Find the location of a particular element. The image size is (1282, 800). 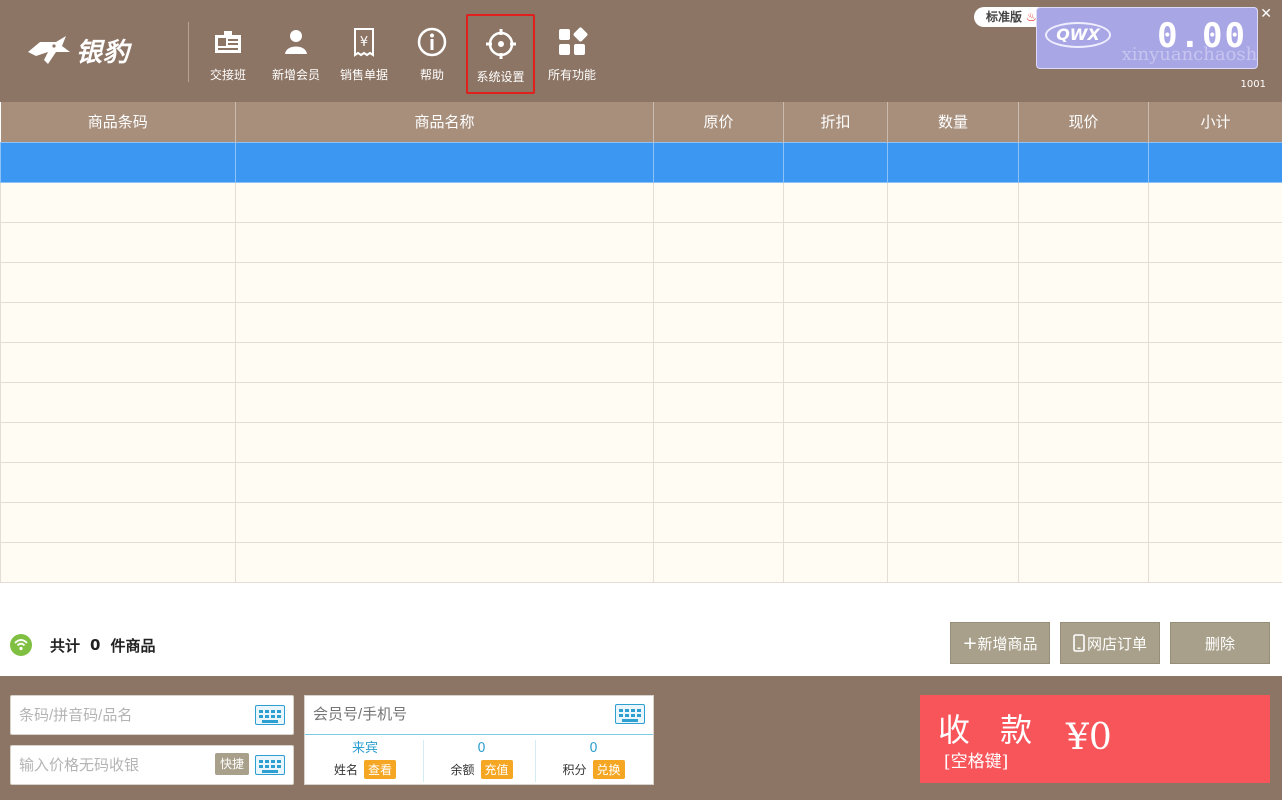

toolbar-shift-handover: 交接班 is located at coordinates (228, 54).